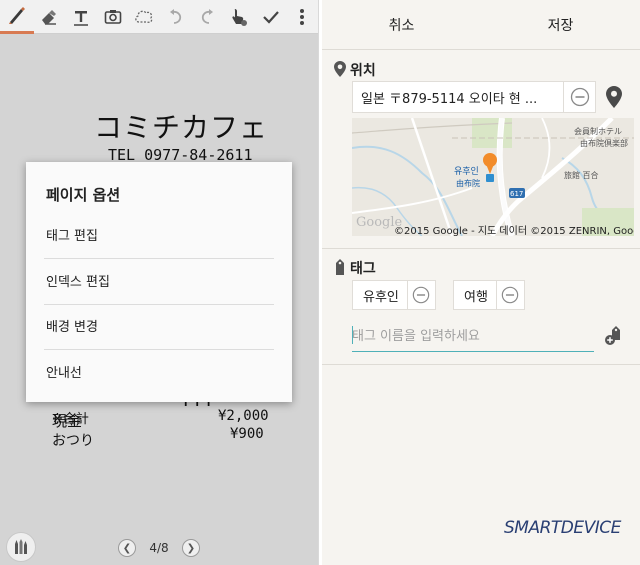 This screenshot has width=640, height=565. Describe the element at coordinates (363, 269) in the screenshot. I see `tags-label: 태그` at that location.